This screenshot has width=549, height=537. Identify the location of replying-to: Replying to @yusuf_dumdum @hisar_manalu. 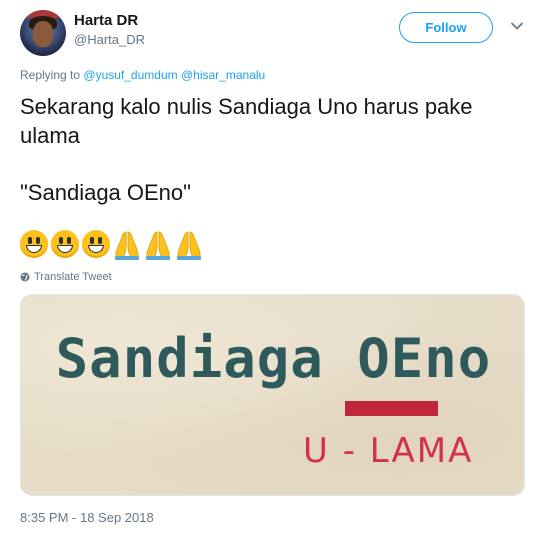
(142, 75).